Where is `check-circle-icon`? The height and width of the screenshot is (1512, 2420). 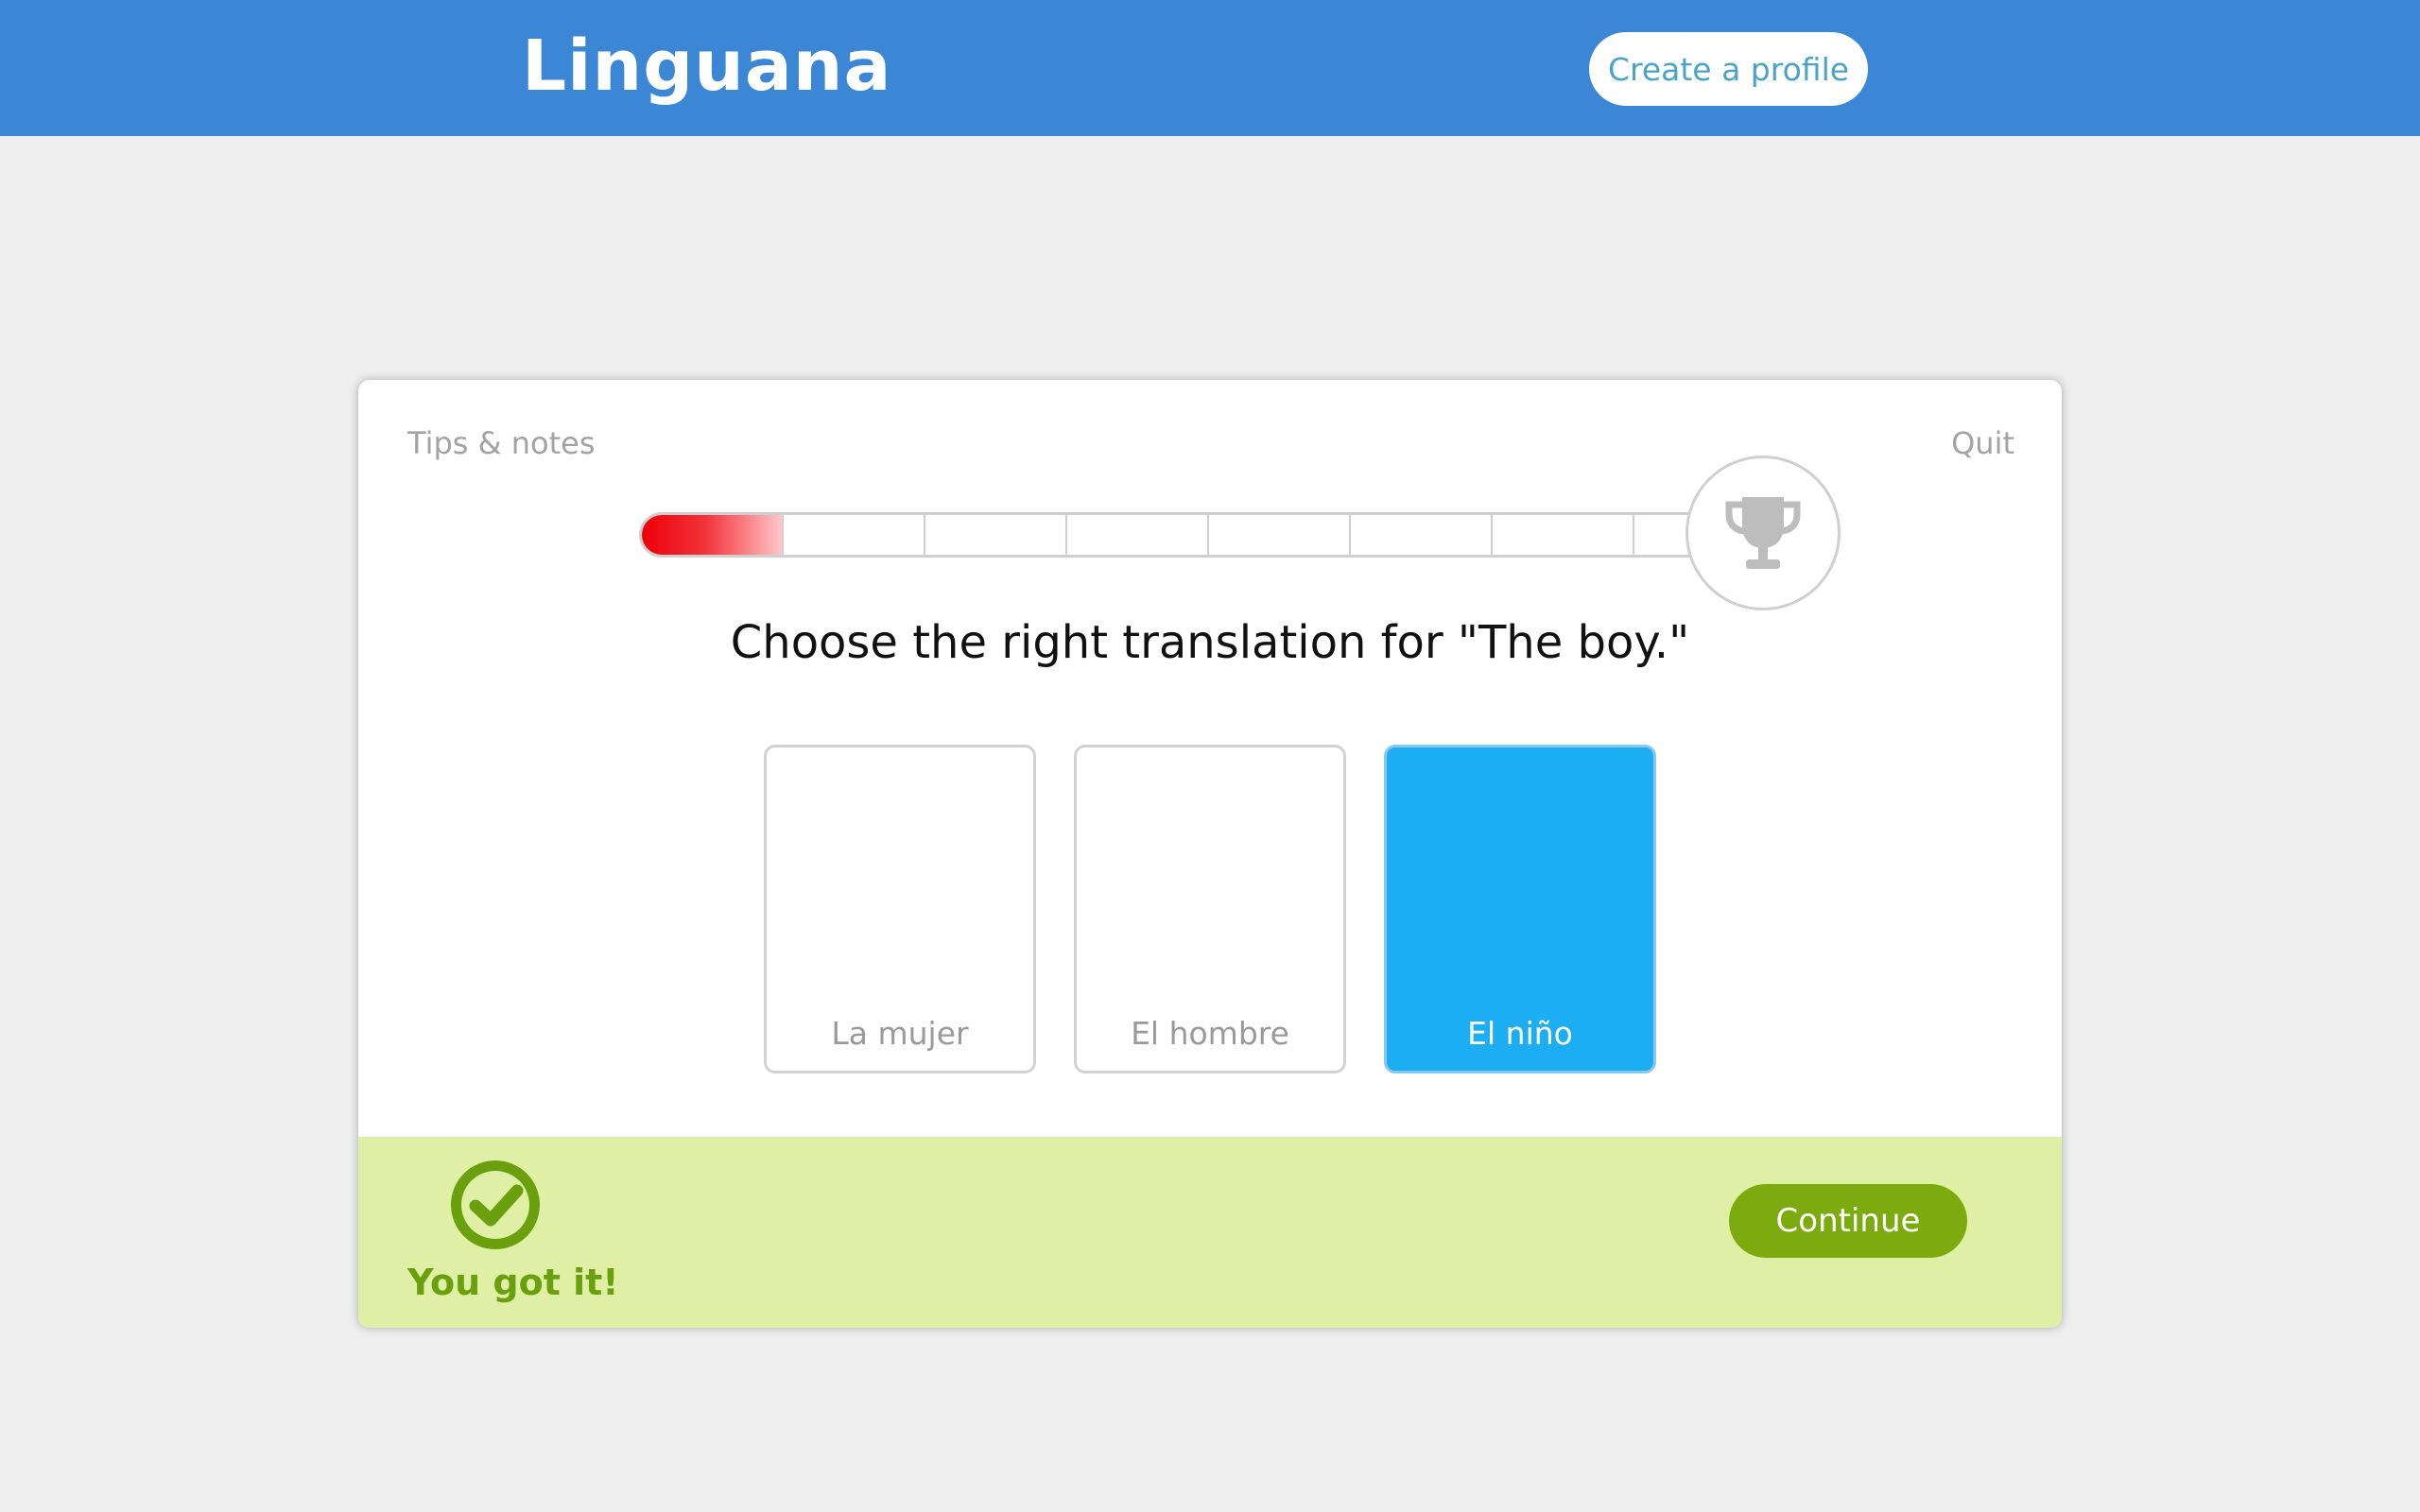
check-circle-icon is located at coordinates (495, 1204).